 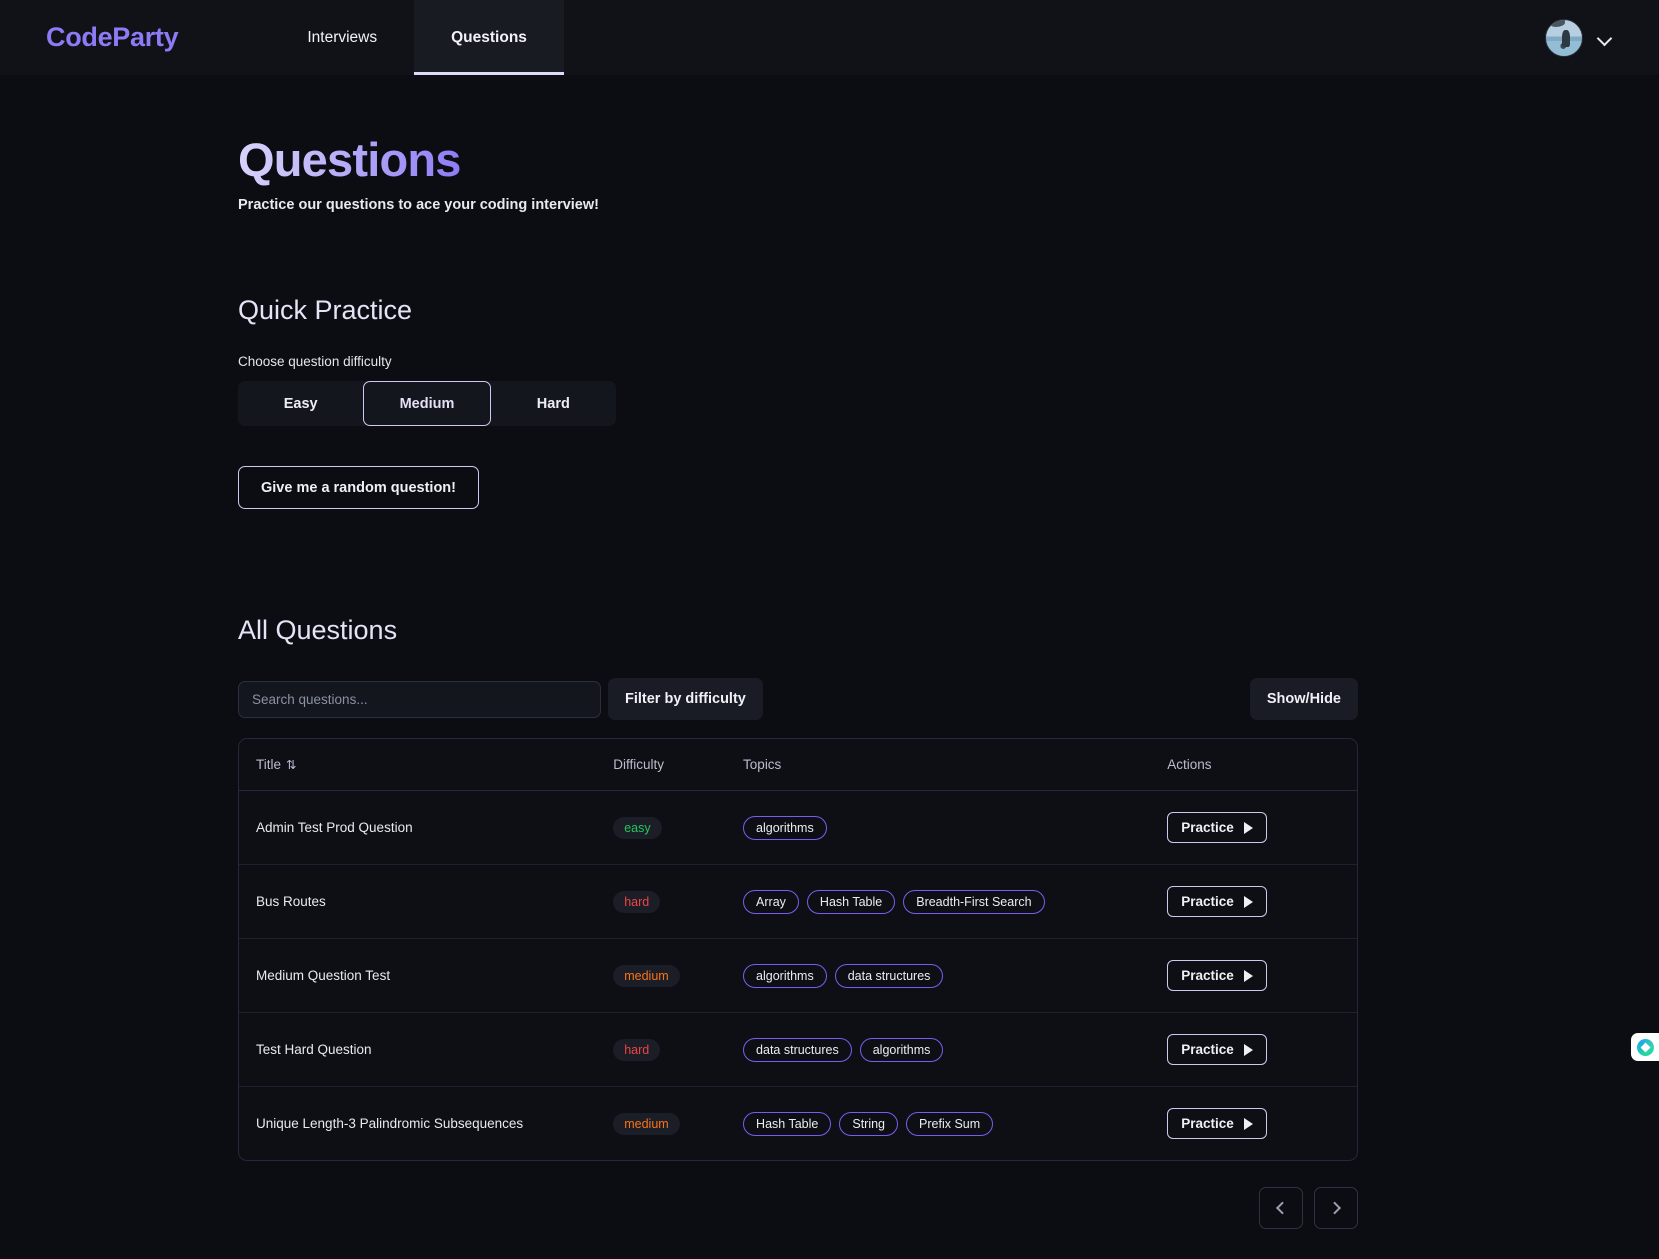 What do you see at coordinates (426, 901) in the screenshot?
I see `row-title: Bus Routes` at bounding box center [426, 901].